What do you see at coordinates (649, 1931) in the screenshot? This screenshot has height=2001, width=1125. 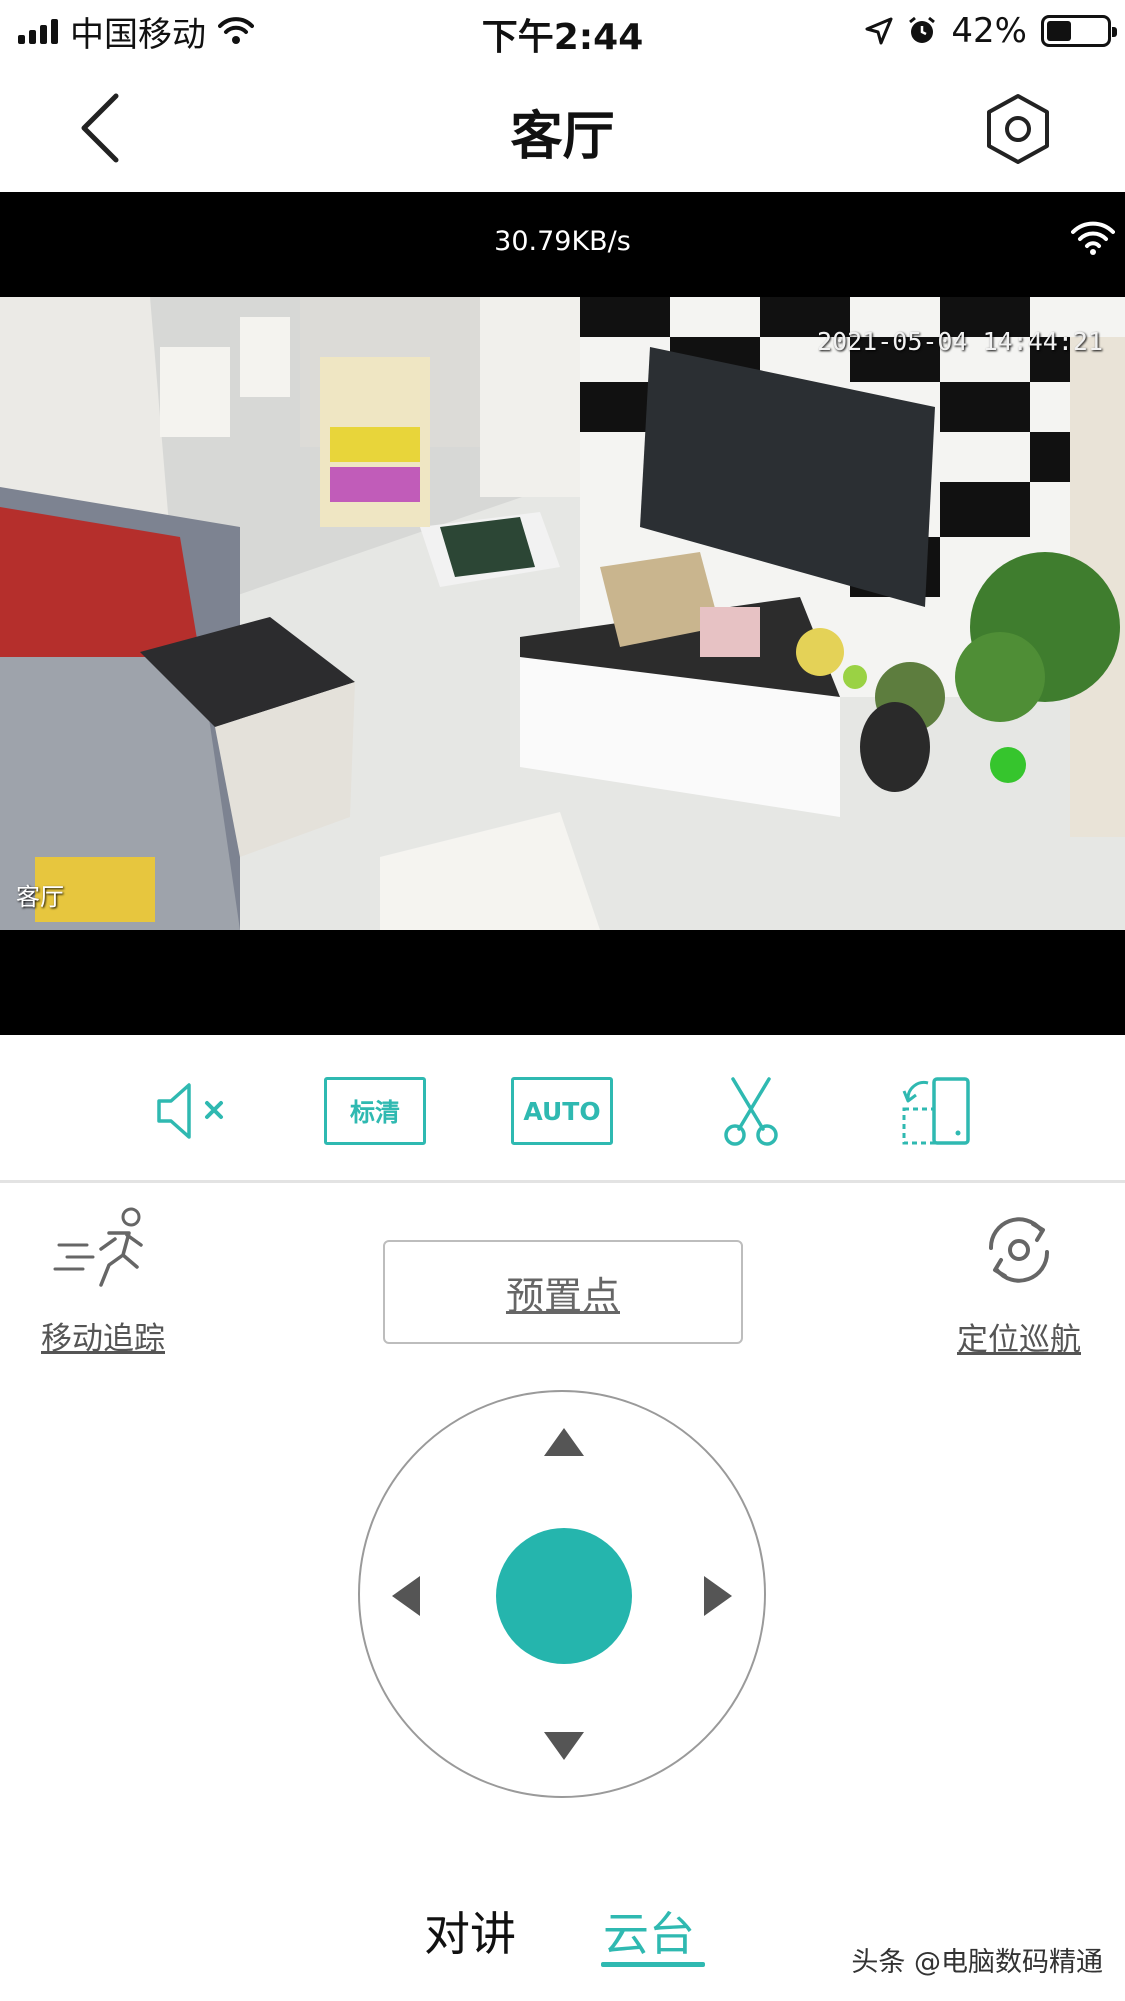 I see `tab-ptz: 云台` at bounding box center [649, 1931].